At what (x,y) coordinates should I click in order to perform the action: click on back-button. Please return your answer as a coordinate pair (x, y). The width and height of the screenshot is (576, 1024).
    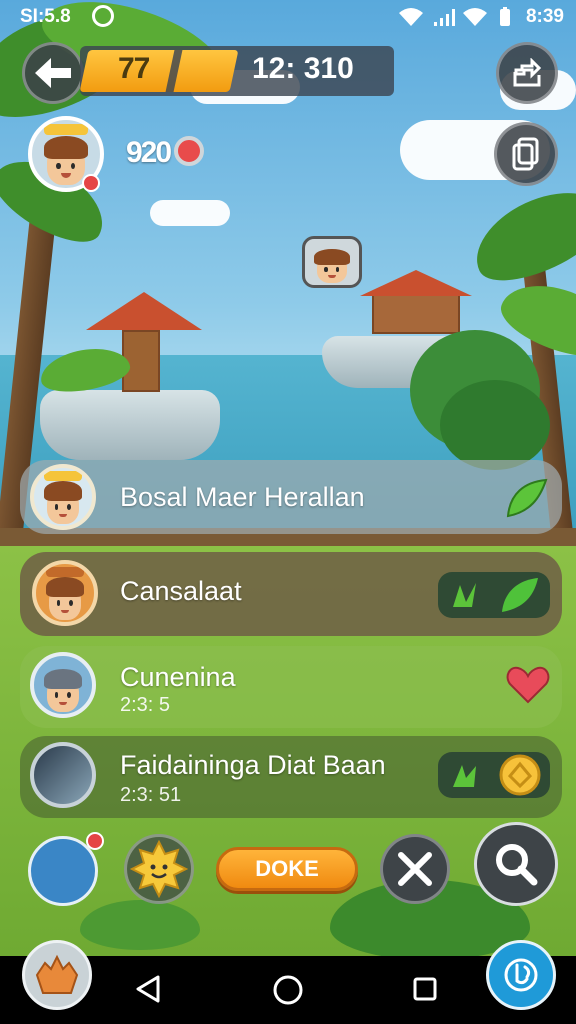
    Looking at the image, I should click on (53, 73).